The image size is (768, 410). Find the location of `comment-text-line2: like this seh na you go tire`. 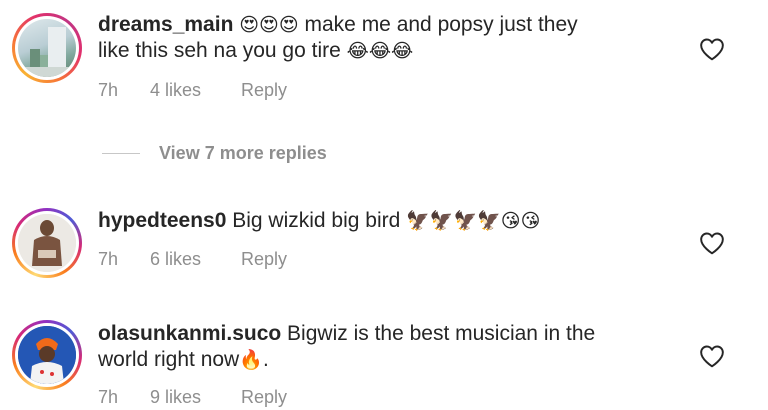

comment-text-line2: like this seh na you go tire is located at coordinates (222, 50).